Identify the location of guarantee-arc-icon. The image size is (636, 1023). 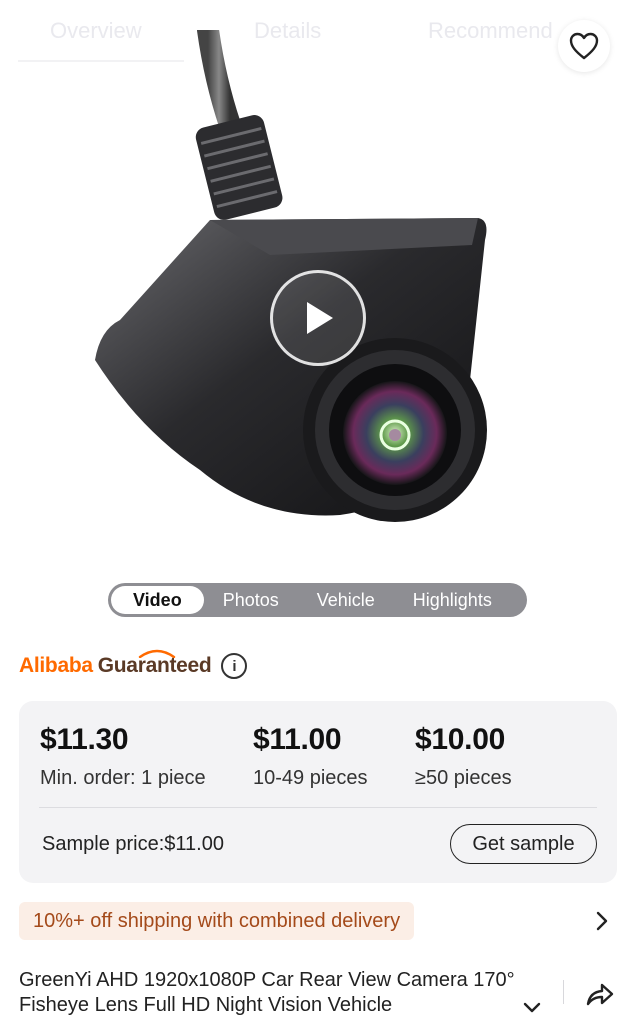
(156, 653).